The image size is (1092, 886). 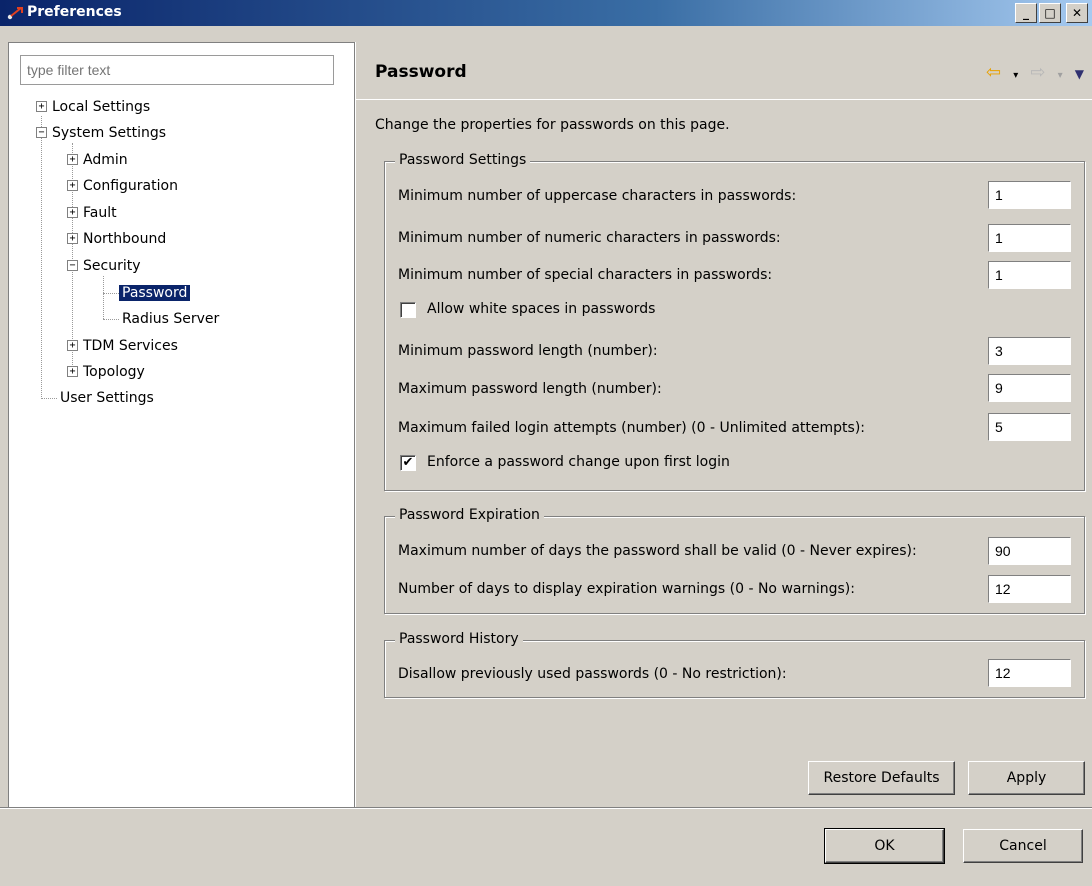 What do you see at coordinates (408, 463) in the screenshot?
I see `enforce-change-checkbox: ✔` at bounding box center [408, 463].